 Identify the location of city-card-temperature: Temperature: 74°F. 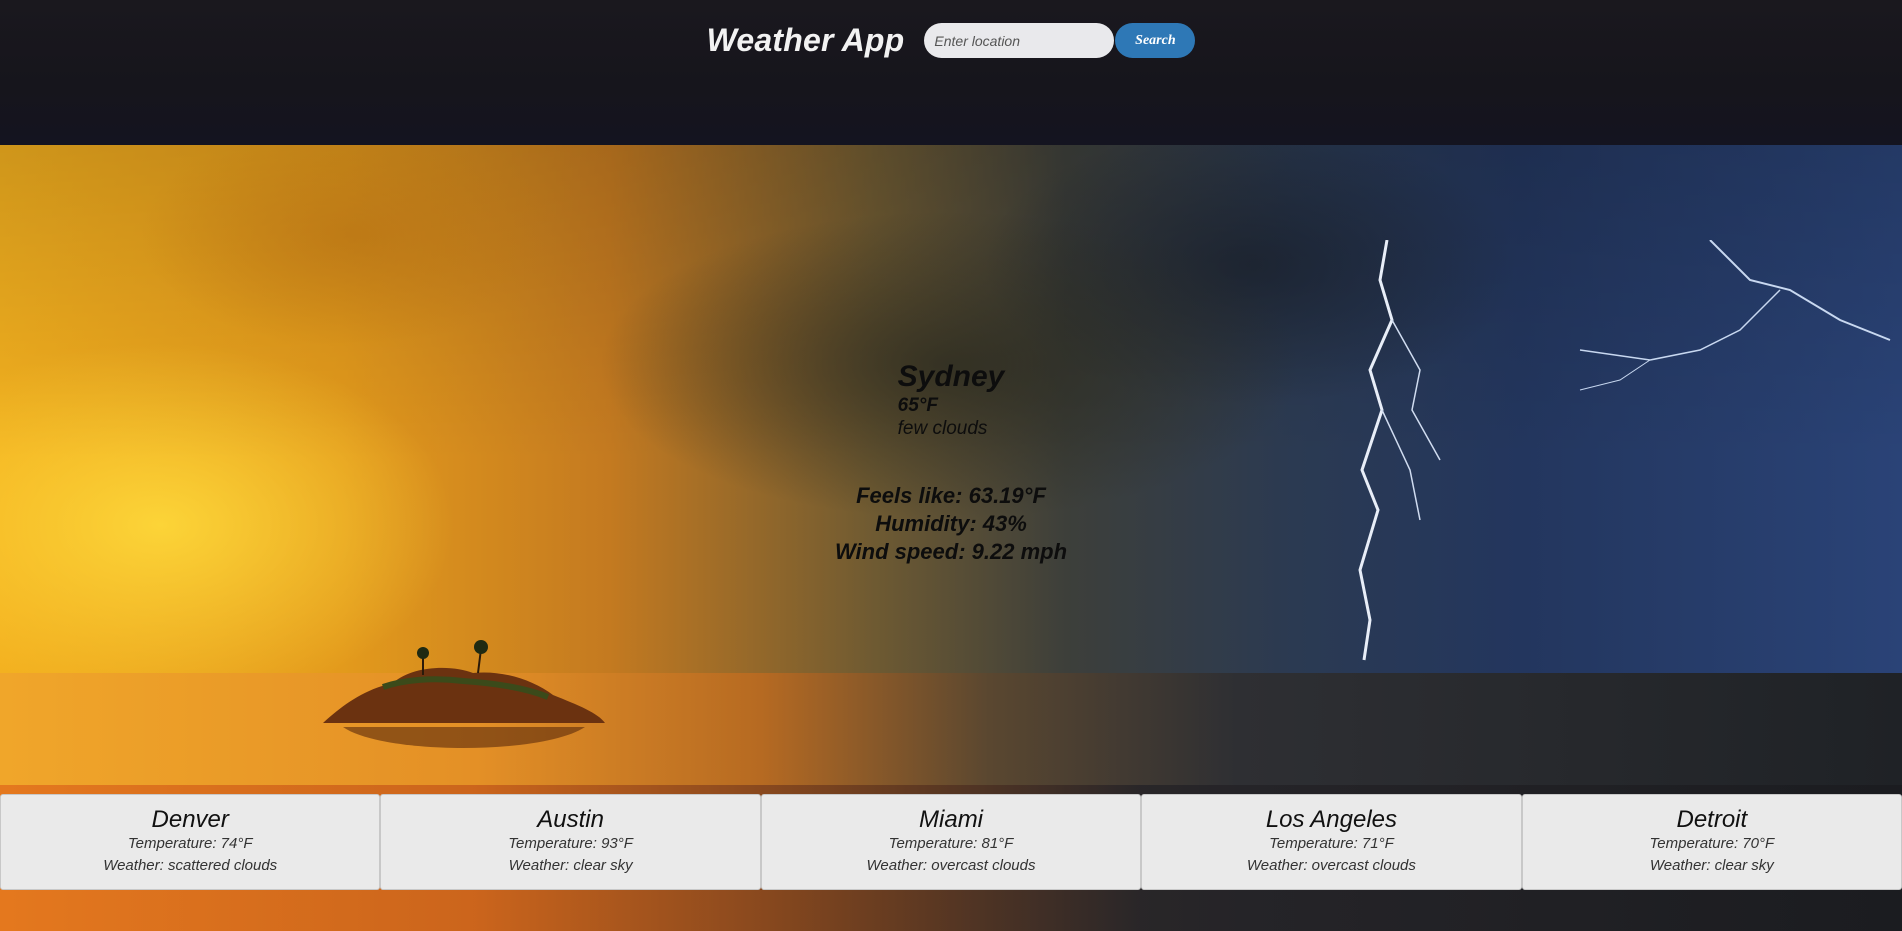
(190, 843).